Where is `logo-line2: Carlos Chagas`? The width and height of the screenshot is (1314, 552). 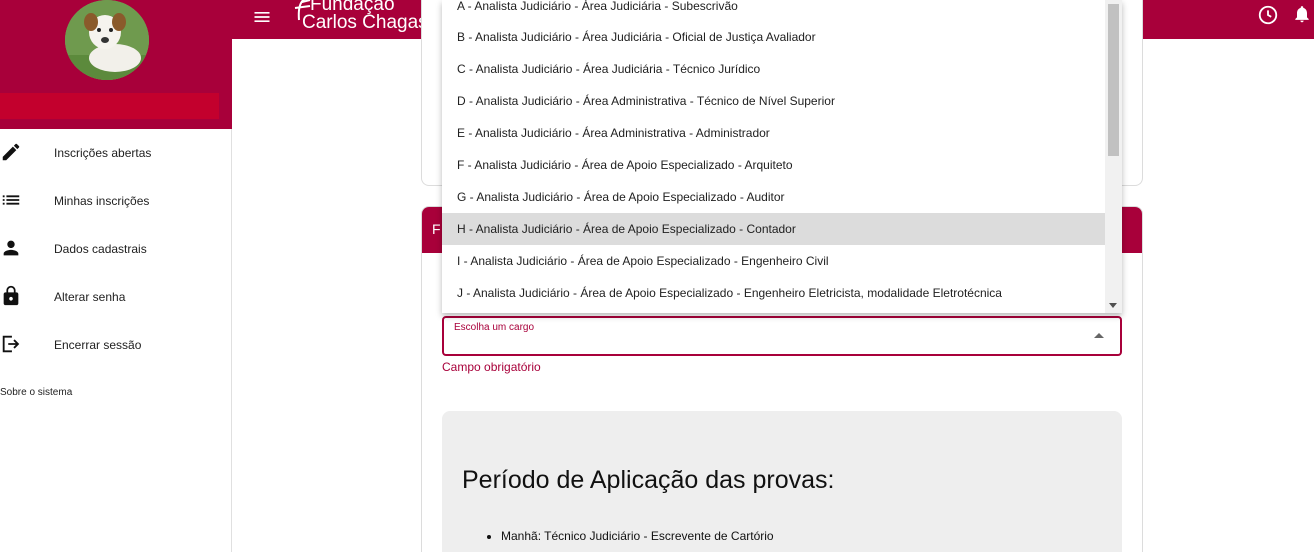 logo-line2: Carlos Chagas is located at coordinates (365, 22).